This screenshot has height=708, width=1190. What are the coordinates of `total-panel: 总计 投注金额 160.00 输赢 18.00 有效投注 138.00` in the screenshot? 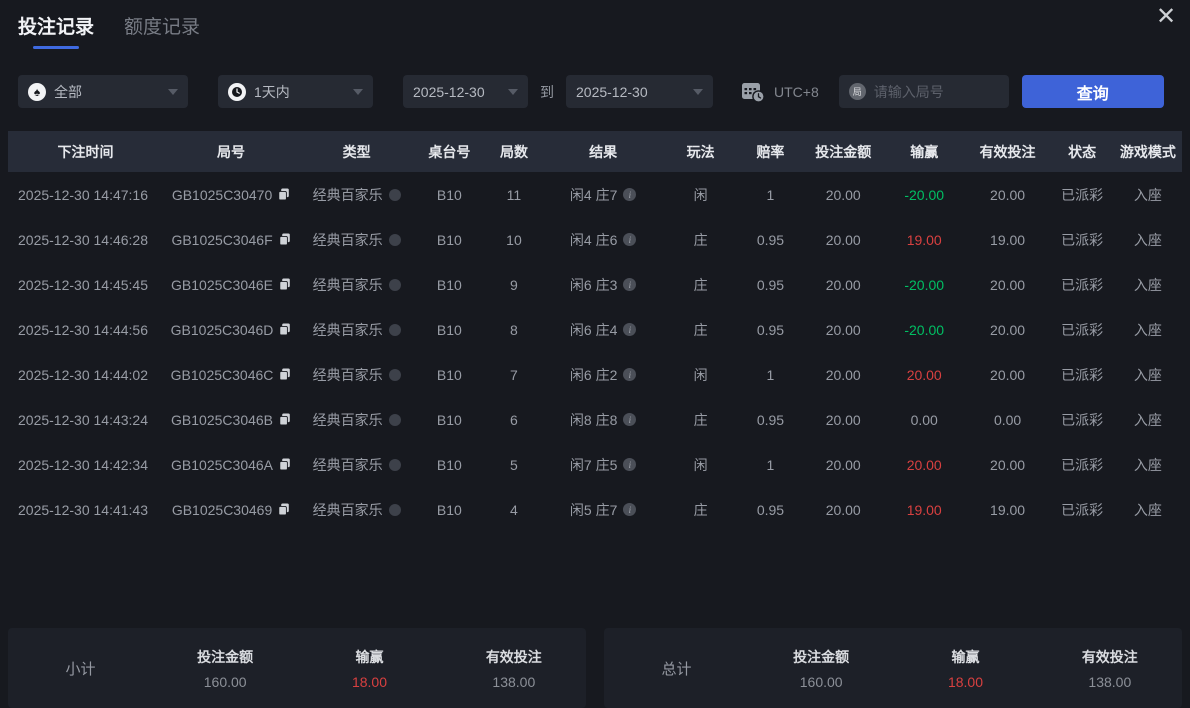 It's located at (893, 668).